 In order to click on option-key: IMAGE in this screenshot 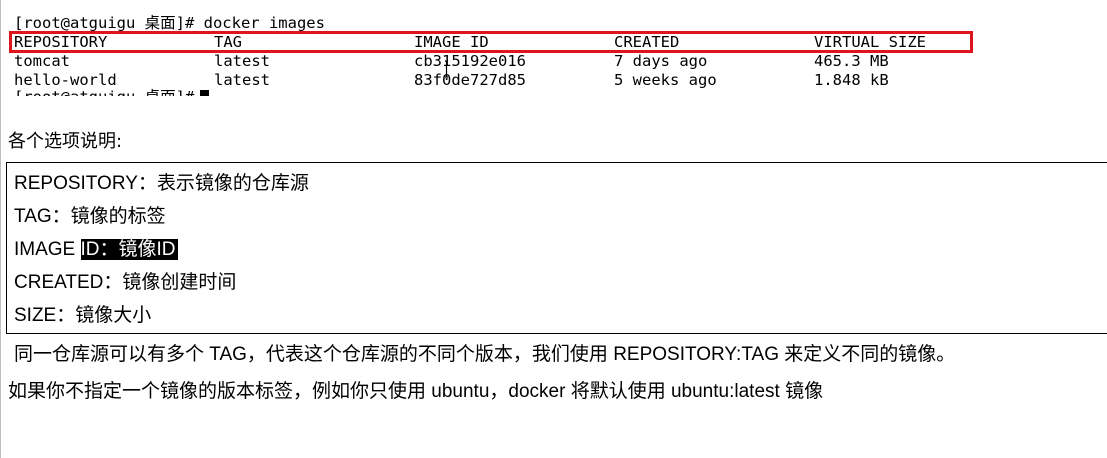, I will do `click(47, 249)`.